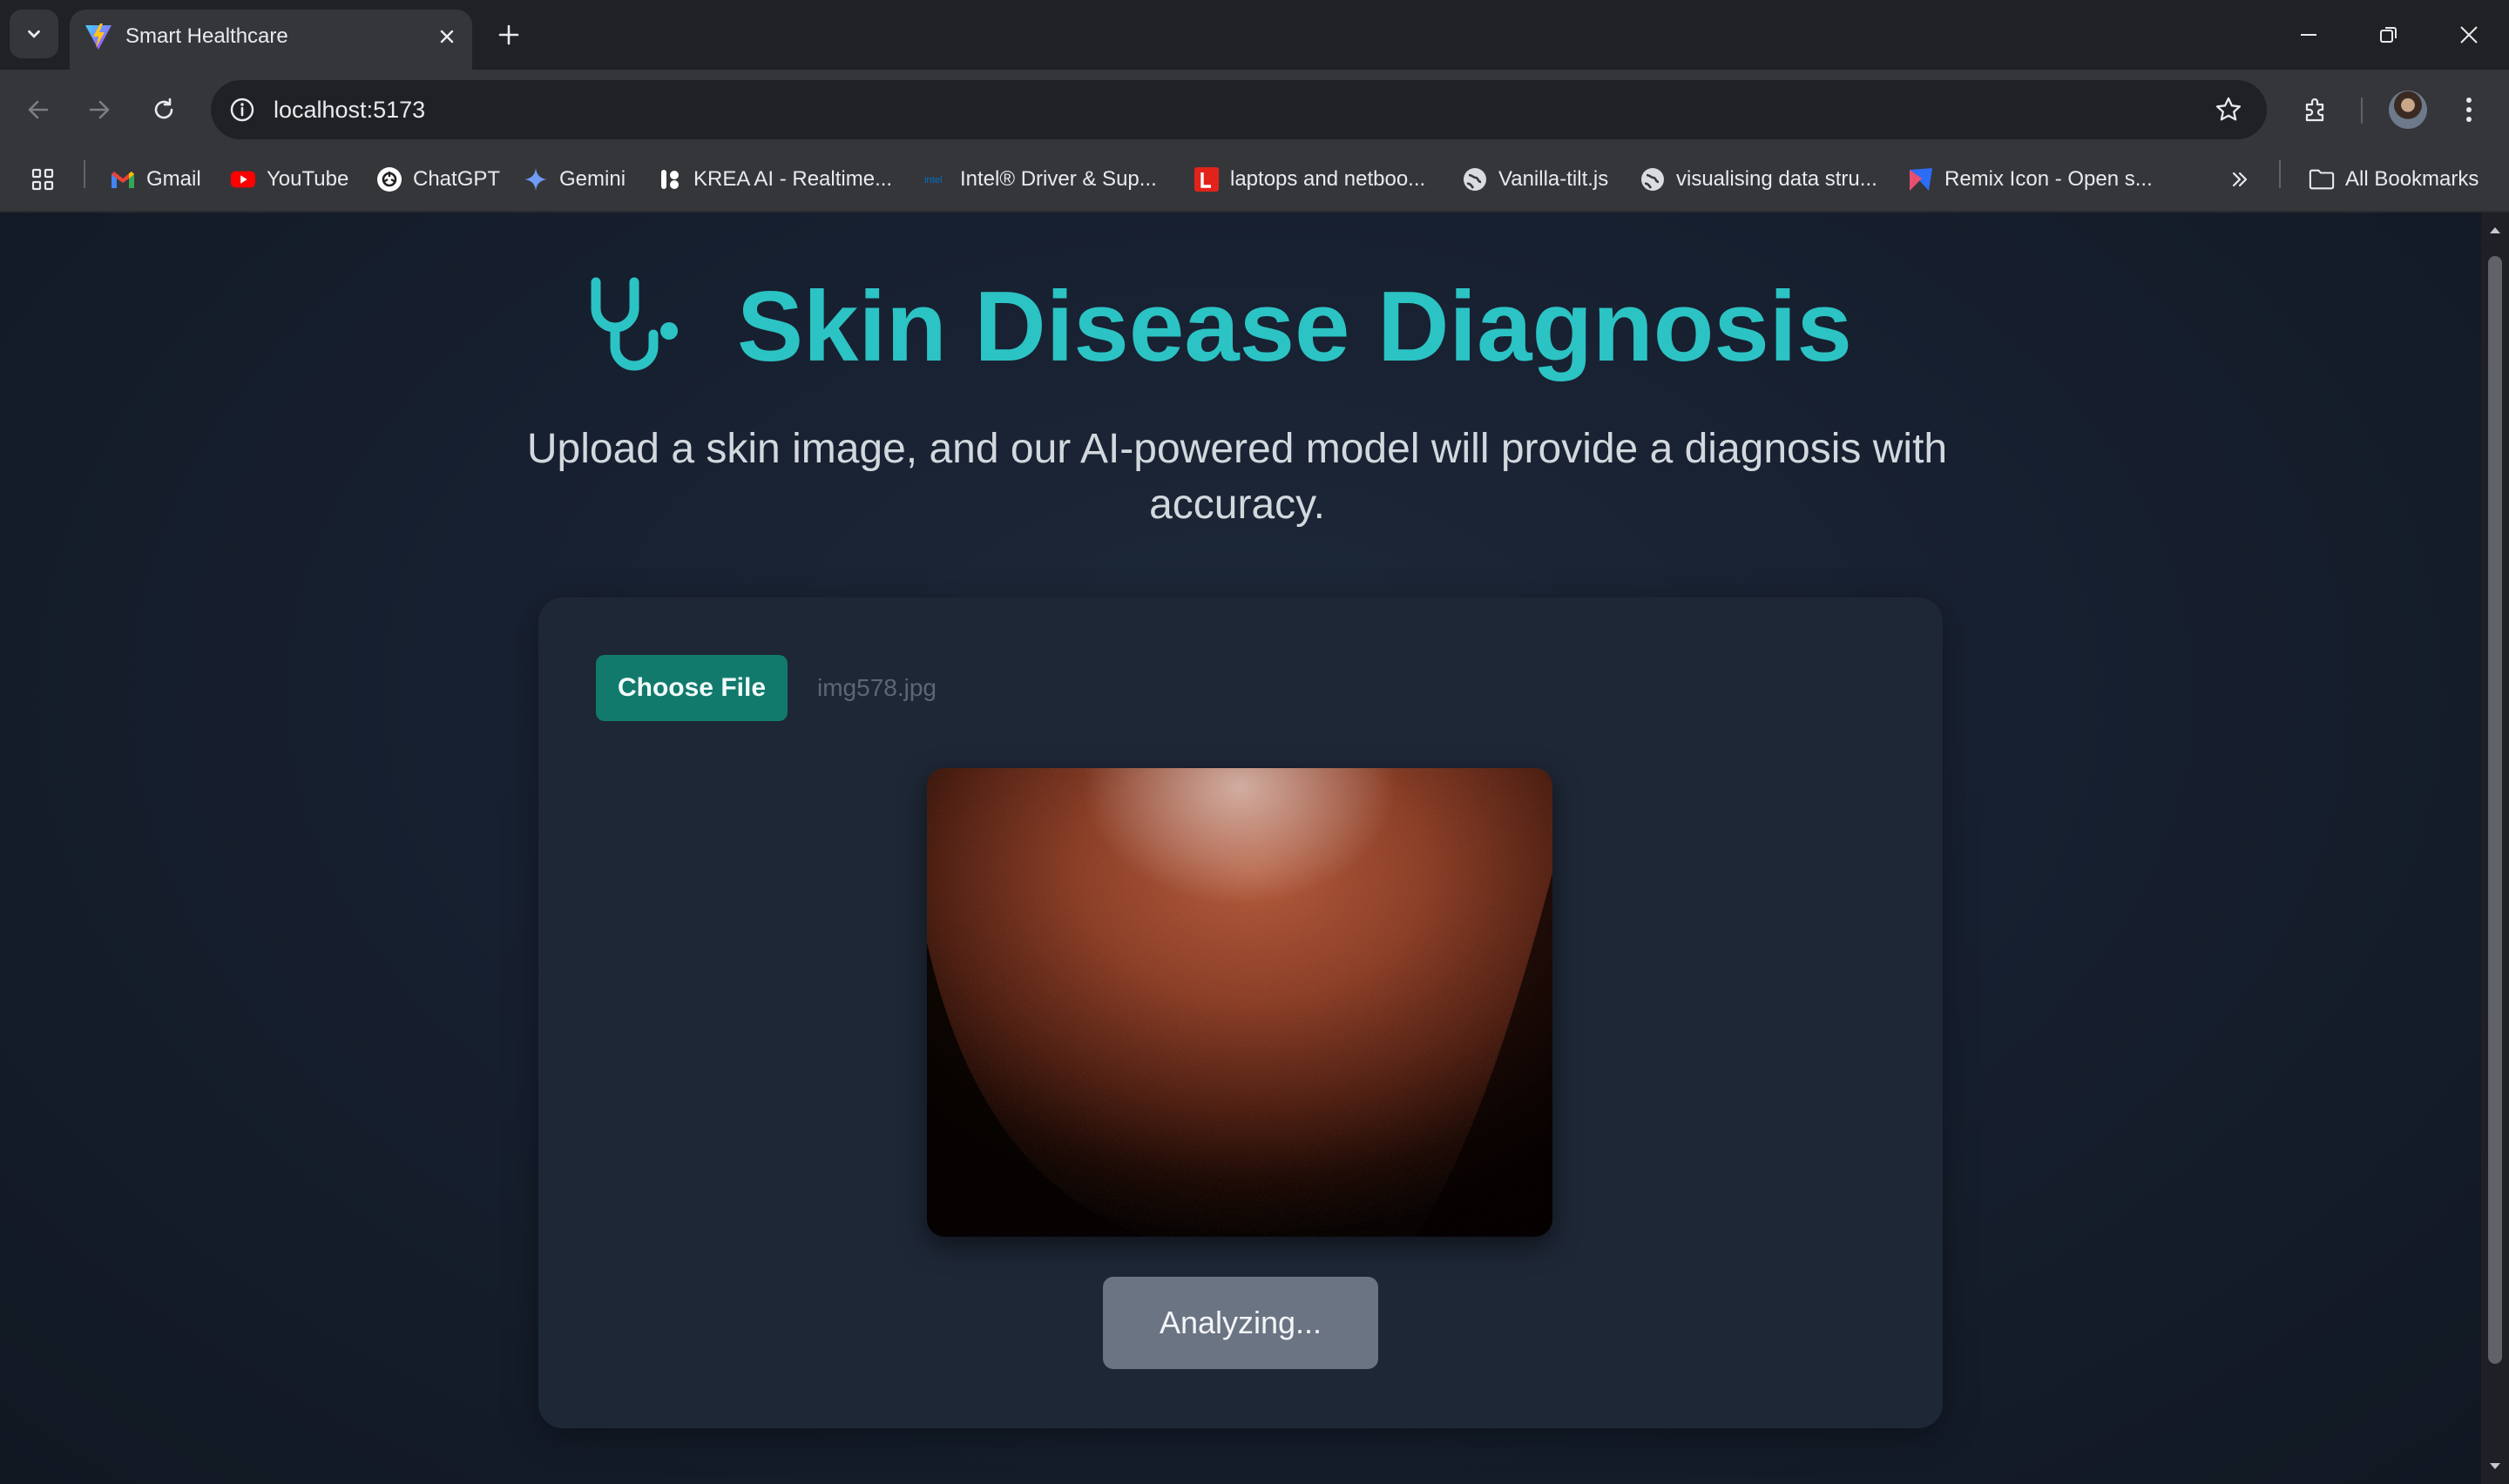 Image resolution: width=2509 pixels, height=1484 pixels. I want to click on tab-title: Smart Healthcare, so click(206, 36).